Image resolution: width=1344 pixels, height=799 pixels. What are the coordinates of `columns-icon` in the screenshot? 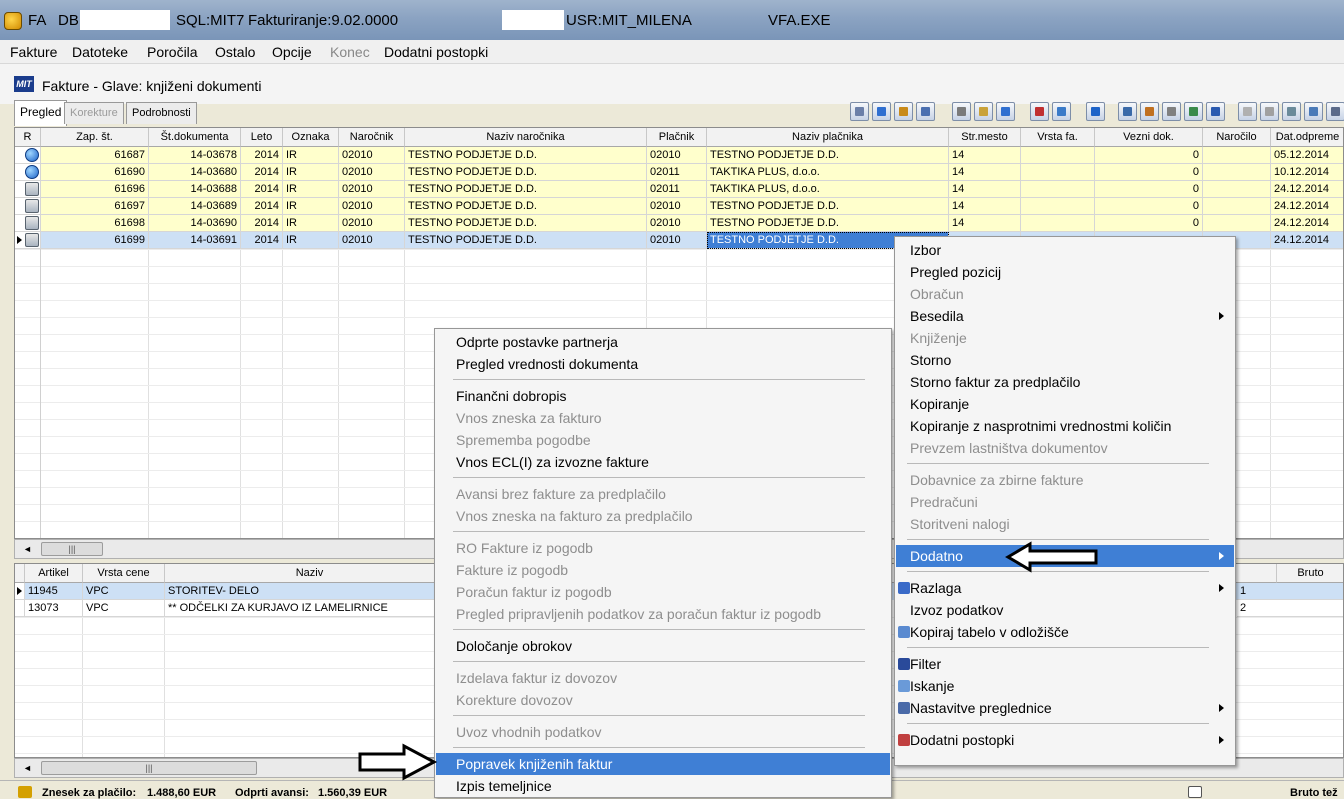 It's located at (903, 111).